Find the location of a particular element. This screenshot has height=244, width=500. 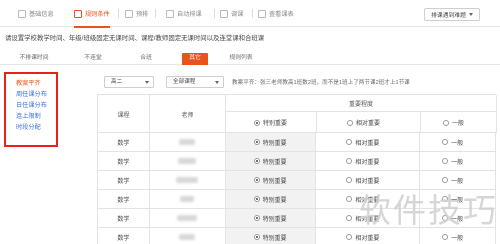

nav-view-timetable: 查看课表 is located at coordinates (276, 13).